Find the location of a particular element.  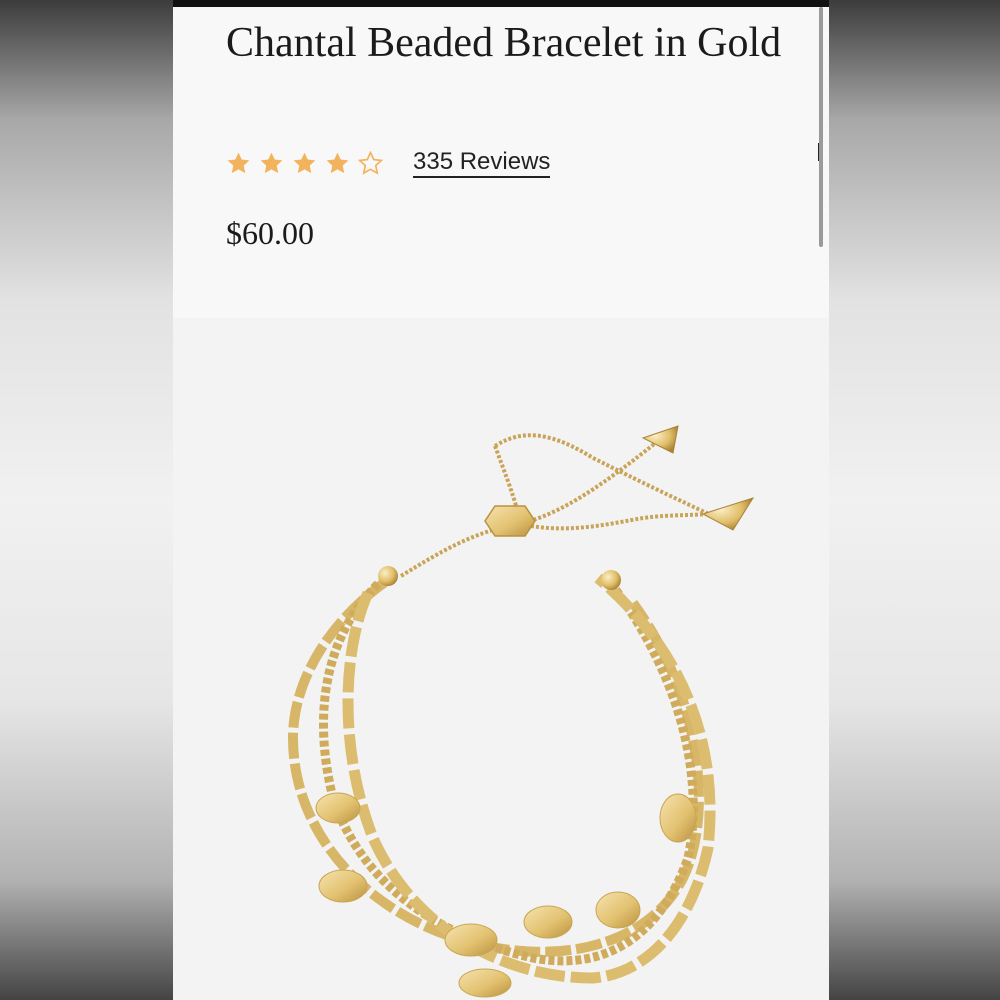

top-status-bar is located at coordinates (501, 3).